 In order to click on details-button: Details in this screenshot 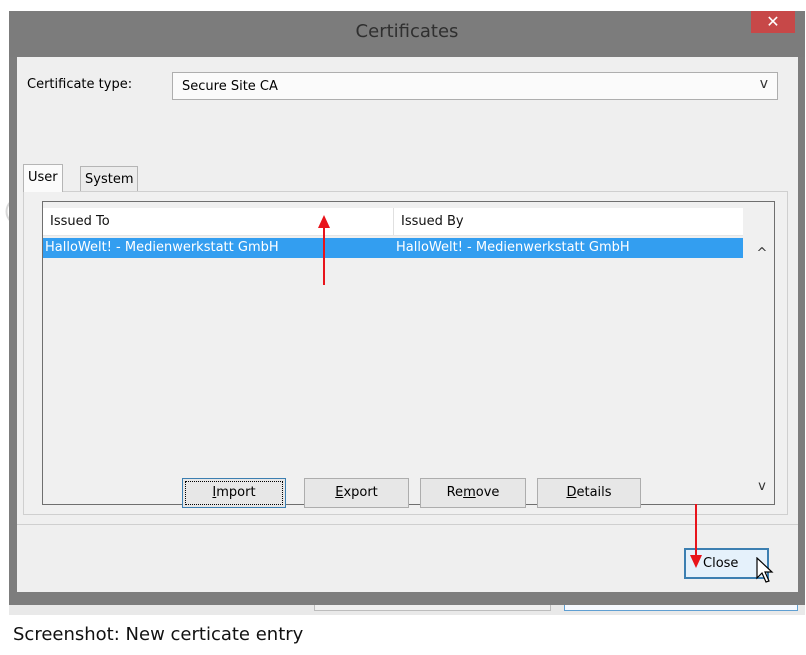, I will do `click(589, 493)`.